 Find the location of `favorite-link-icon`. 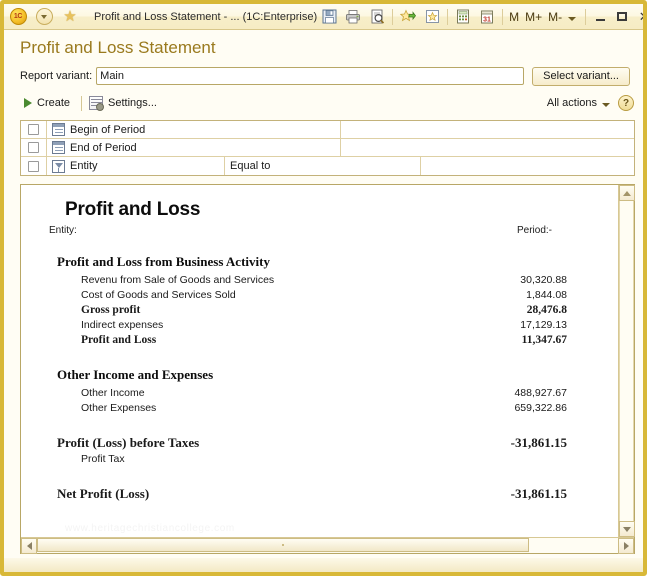

favorite-link-icon is located at coordinates (432, 16).